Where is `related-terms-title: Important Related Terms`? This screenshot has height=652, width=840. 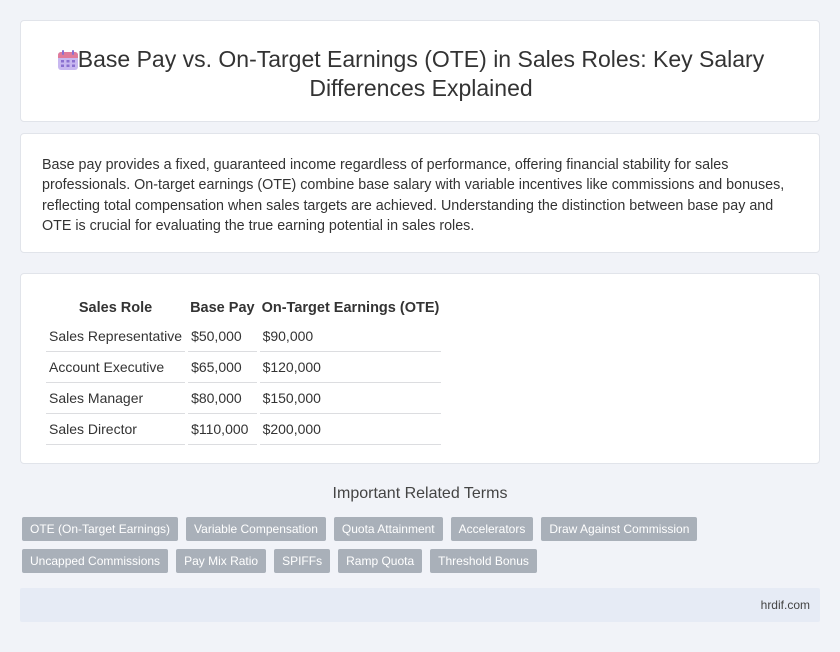
related-terms-title: Important Related Terms is located at coordinates (420, 493).